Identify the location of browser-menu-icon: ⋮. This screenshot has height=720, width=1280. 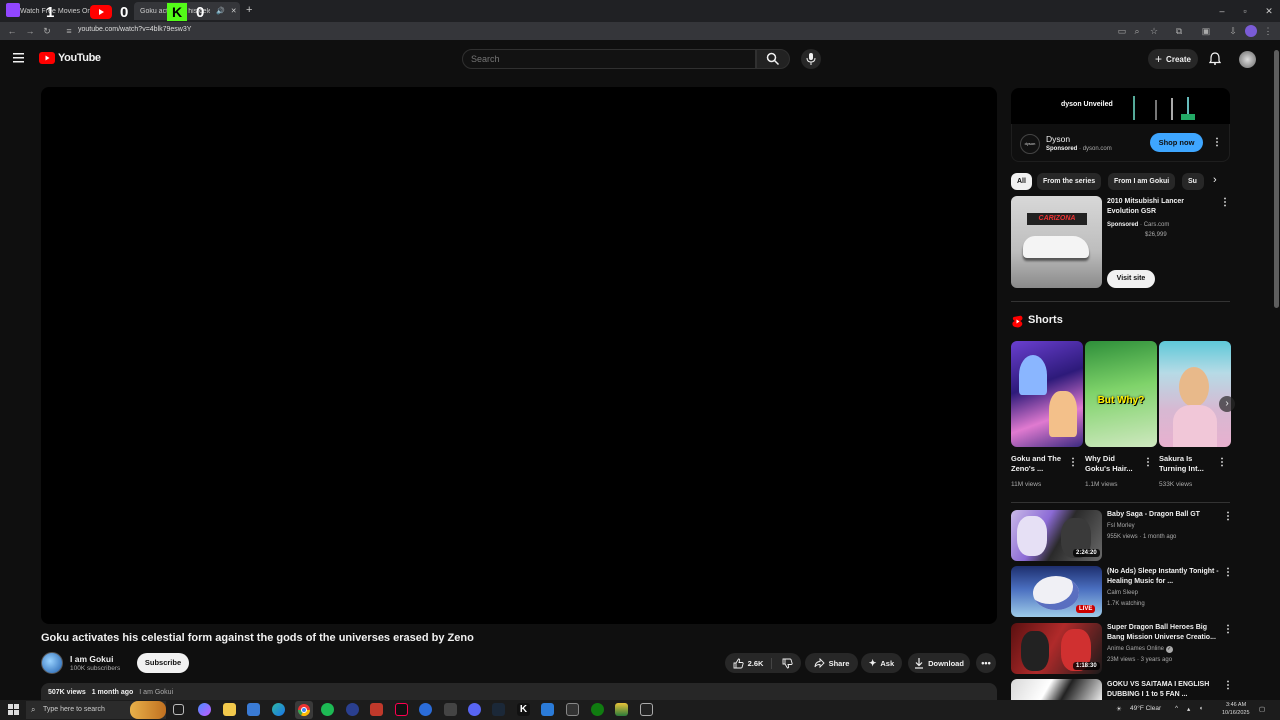
(1268, 31).